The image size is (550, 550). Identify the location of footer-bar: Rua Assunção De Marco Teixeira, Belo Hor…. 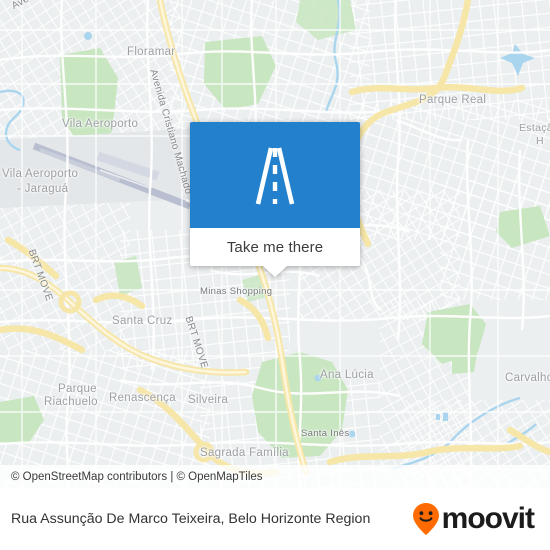
(275, 519).